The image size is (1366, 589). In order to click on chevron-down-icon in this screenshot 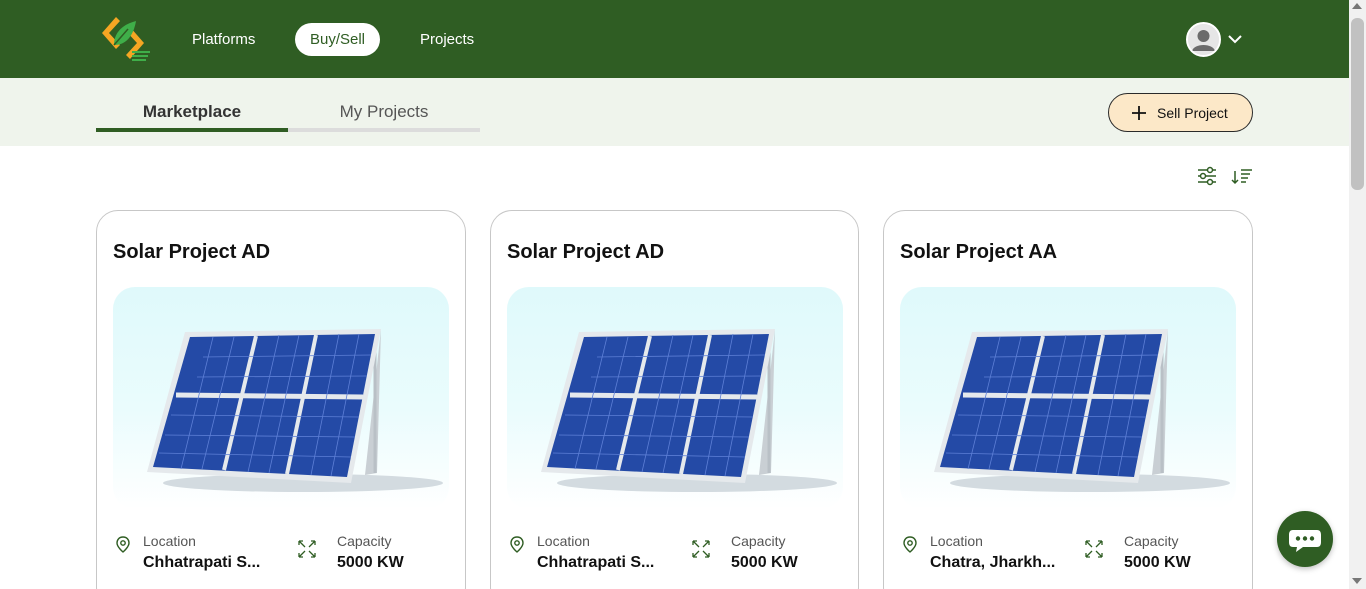, I will do `click(1235, 39)`.